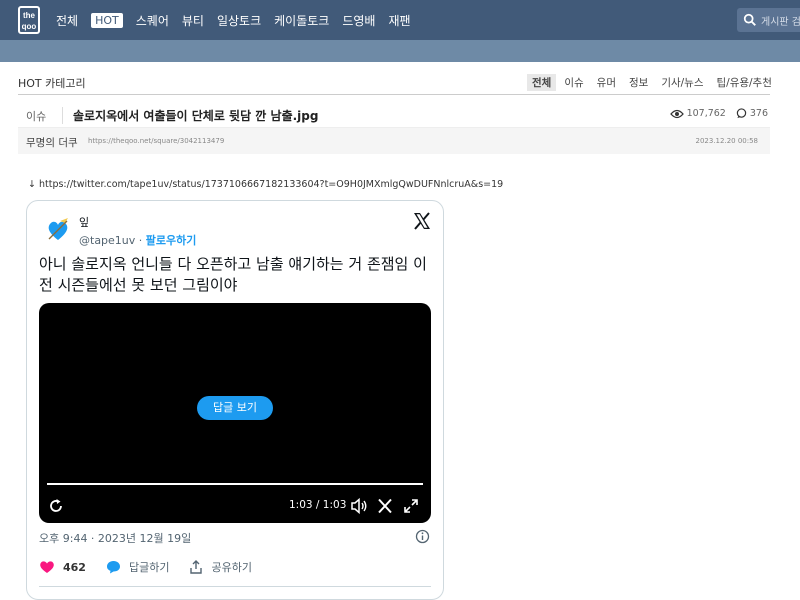  Describe the element at coordinates (400, 51) in the screenshot. I see `sub-navigation-bar` at that location.